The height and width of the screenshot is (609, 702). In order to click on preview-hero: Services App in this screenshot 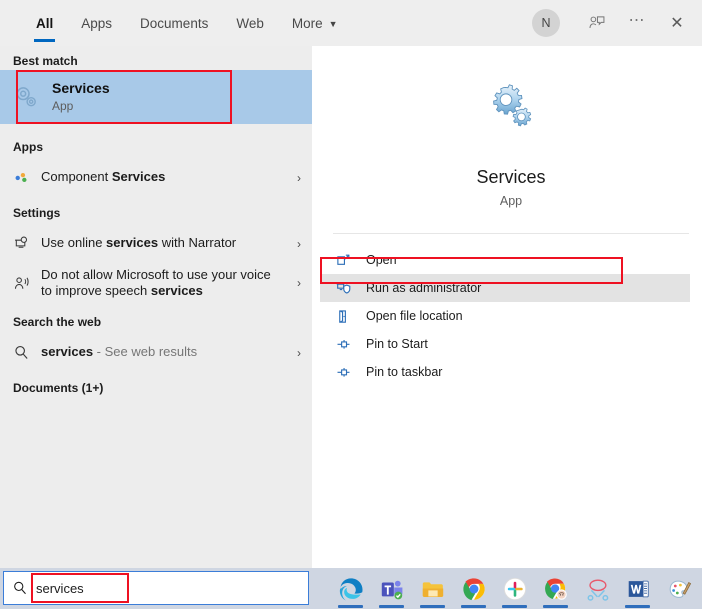, I will do `click(511, 127)`.